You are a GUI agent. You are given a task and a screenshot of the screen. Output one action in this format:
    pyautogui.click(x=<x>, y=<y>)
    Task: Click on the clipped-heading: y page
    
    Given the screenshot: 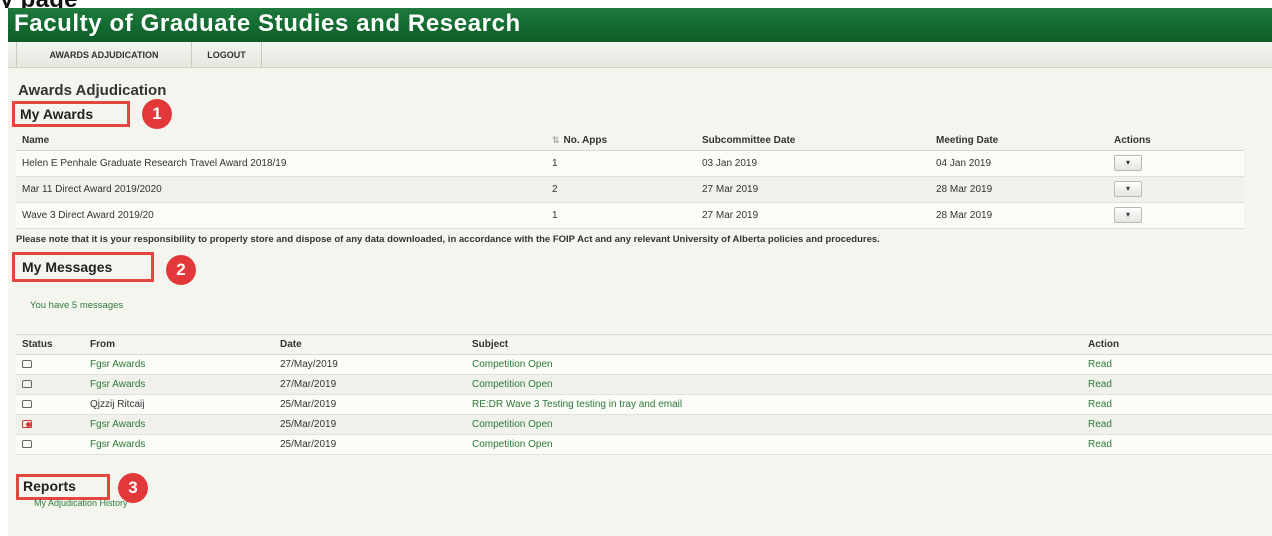 What is the action you would take?
    pyautogui.click(x=636, y=4)
    